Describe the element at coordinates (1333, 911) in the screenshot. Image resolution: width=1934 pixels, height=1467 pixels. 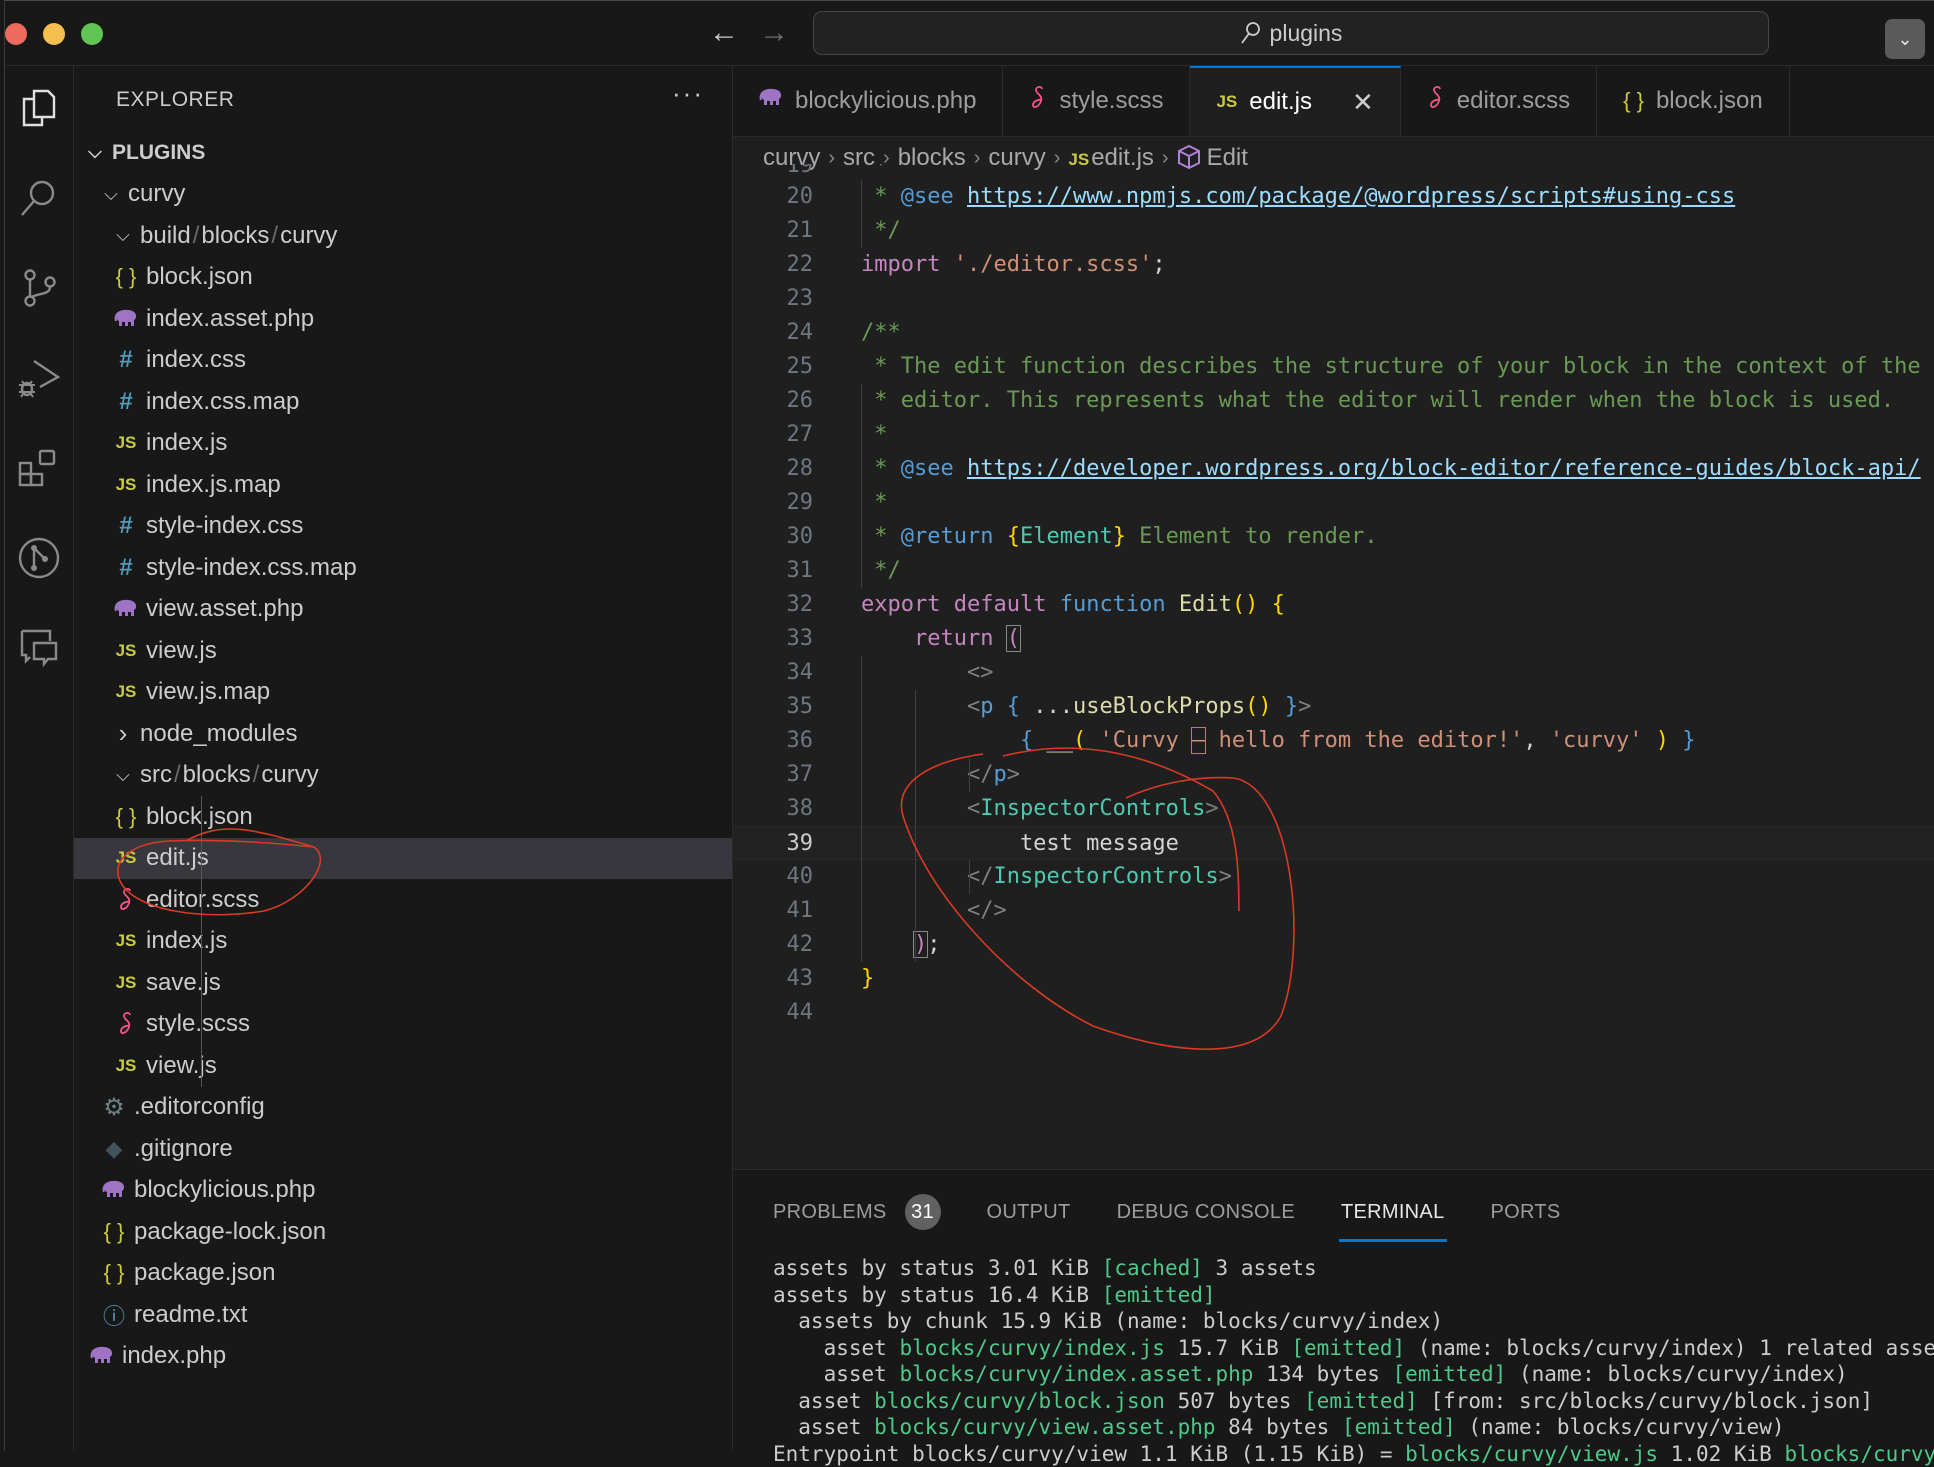
I see `code-line: 41 </>` at that location.